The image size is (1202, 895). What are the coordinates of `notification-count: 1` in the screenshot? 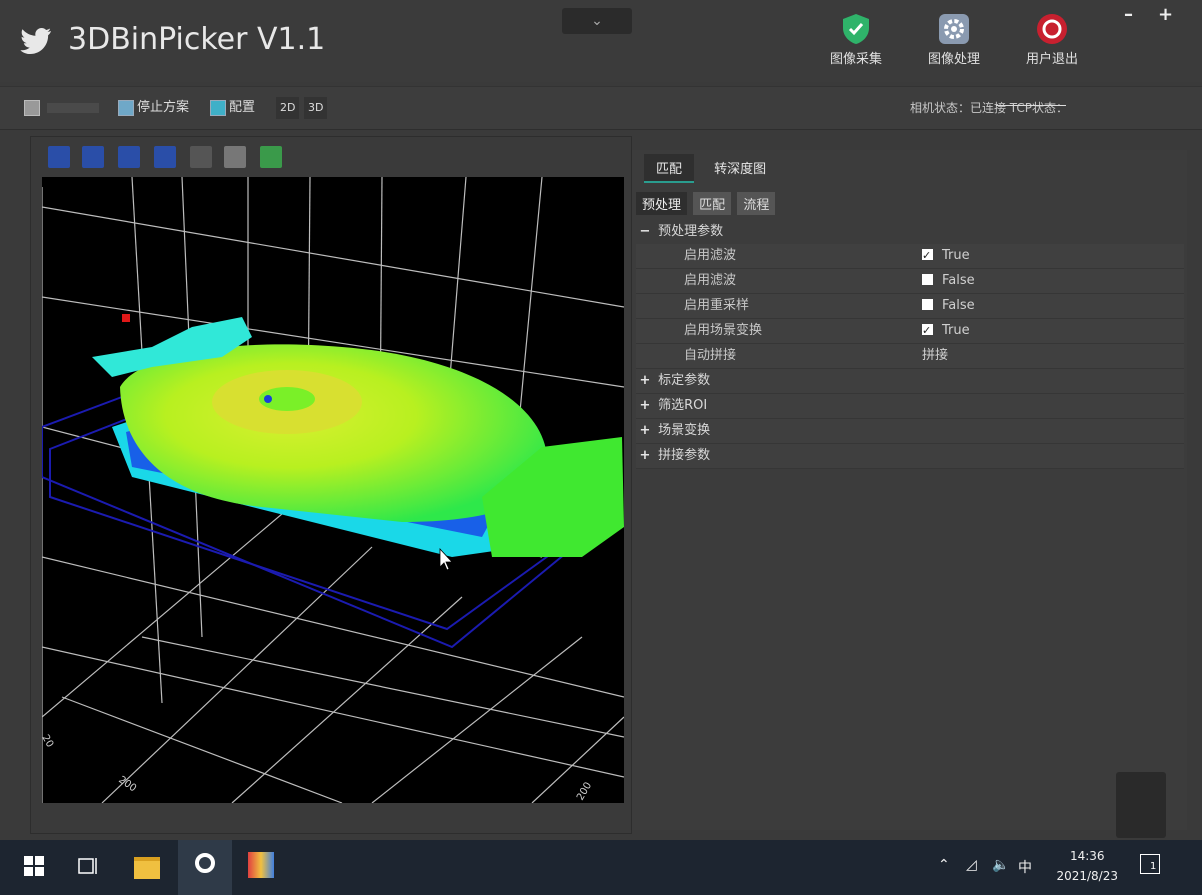 It's located at (1153, 866).